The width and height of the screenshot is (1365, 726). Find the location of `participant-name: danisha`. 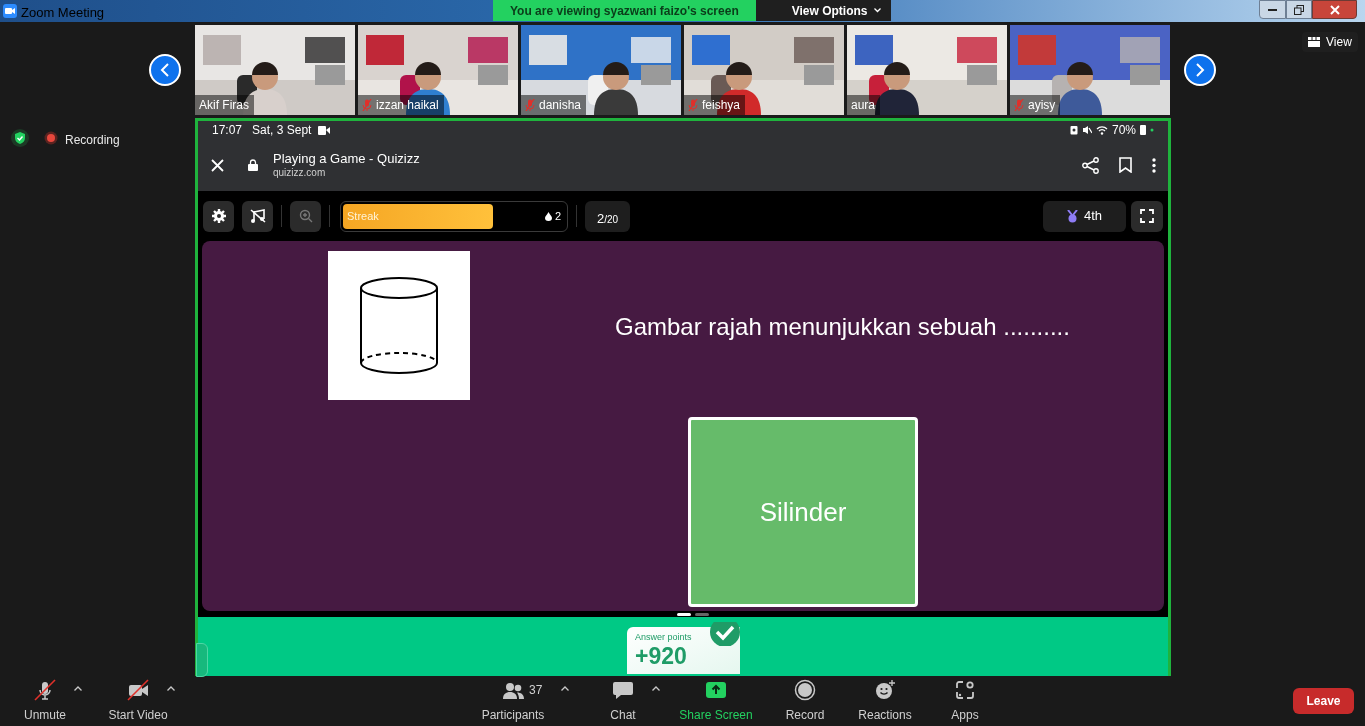

participant-name: danisha is located at coordinates (560, 105).